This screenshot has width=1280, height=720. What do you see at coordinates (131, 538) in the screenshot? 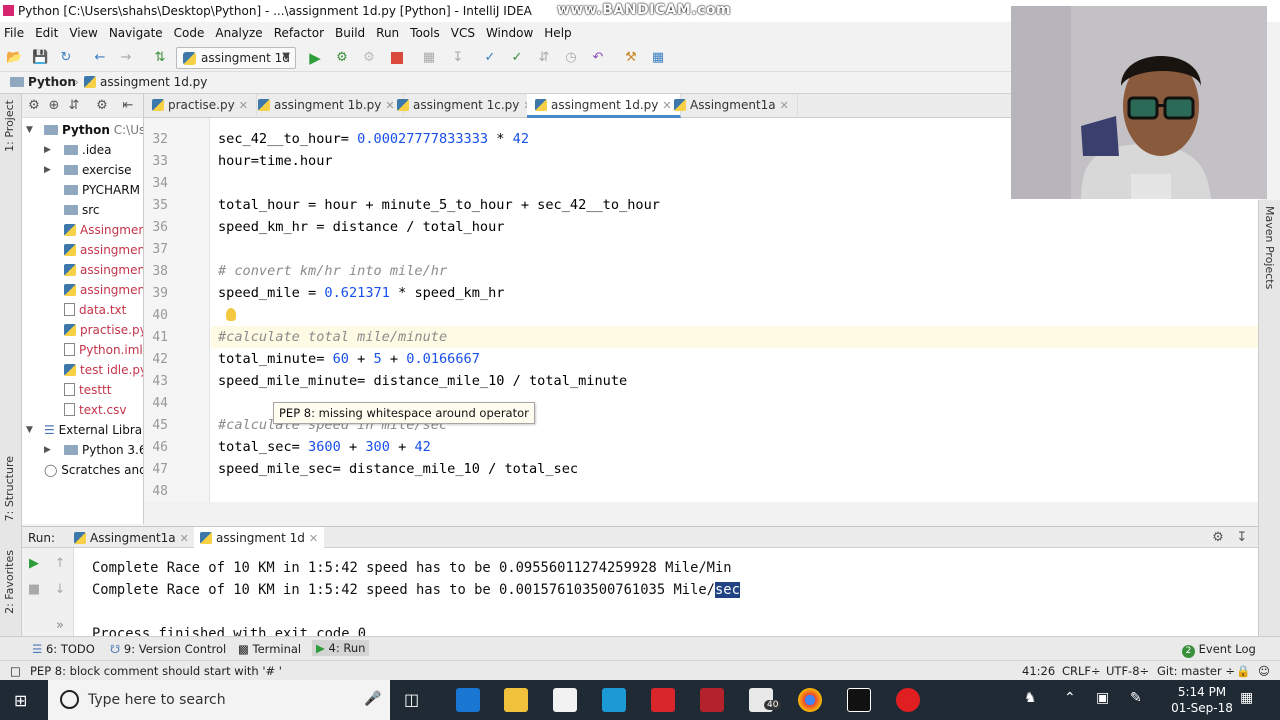
I see `run-tab-assingment1a: Assingment1a ✕` at bounding box center [131, 538].